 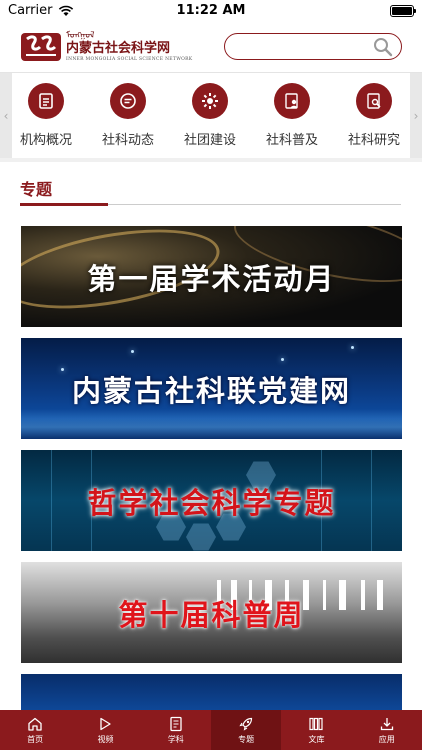 I want to click on divider, so click(x=211, y=160).